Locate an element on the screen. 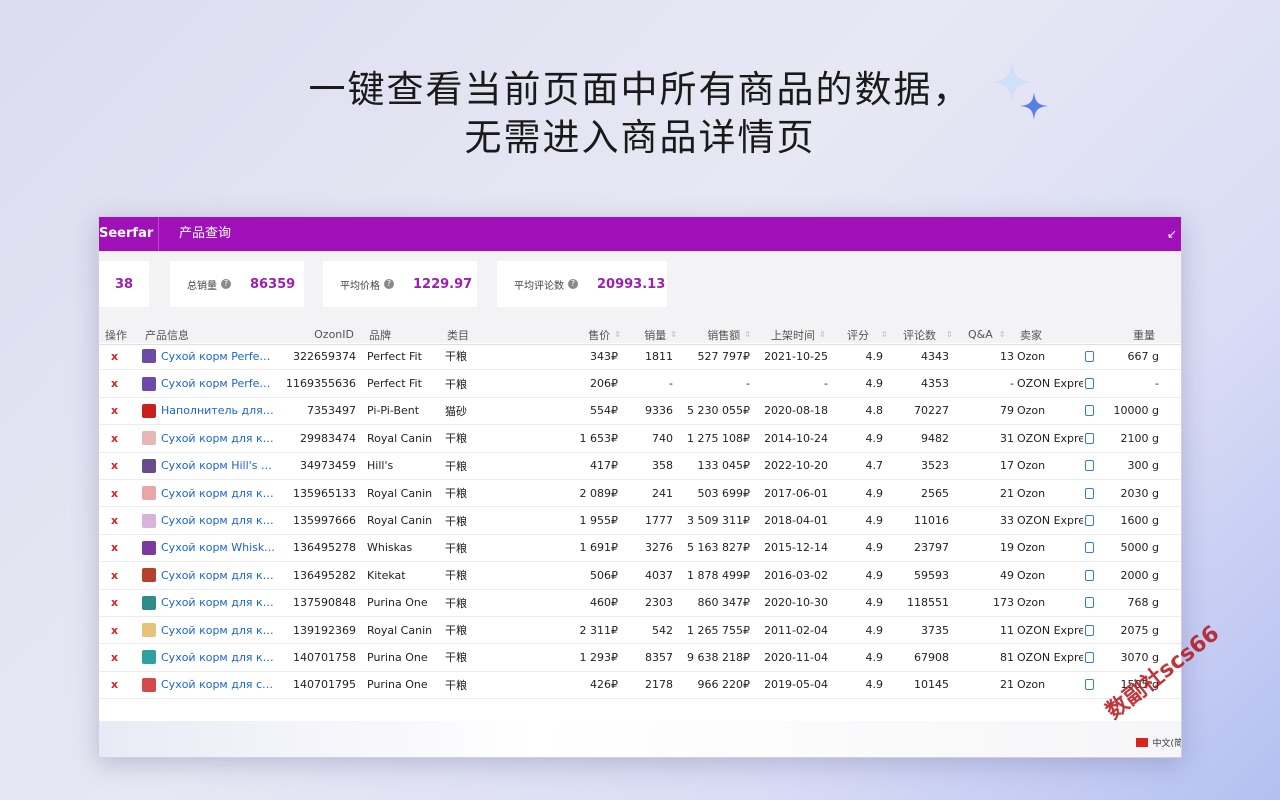 The image size is (1280, 800). stat-count-value: 38 is located at coordinates (124, 284).